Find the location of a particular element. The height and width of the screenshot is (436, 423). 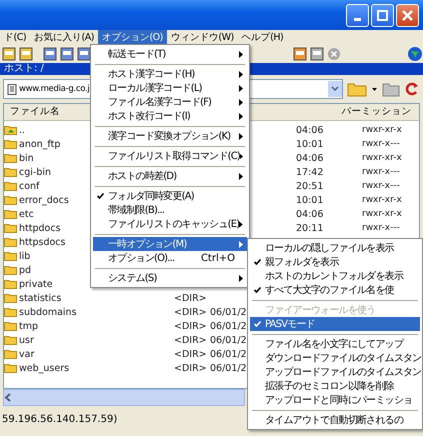

address-text: www.media-g.co.j is located at coordinates (54, 89).